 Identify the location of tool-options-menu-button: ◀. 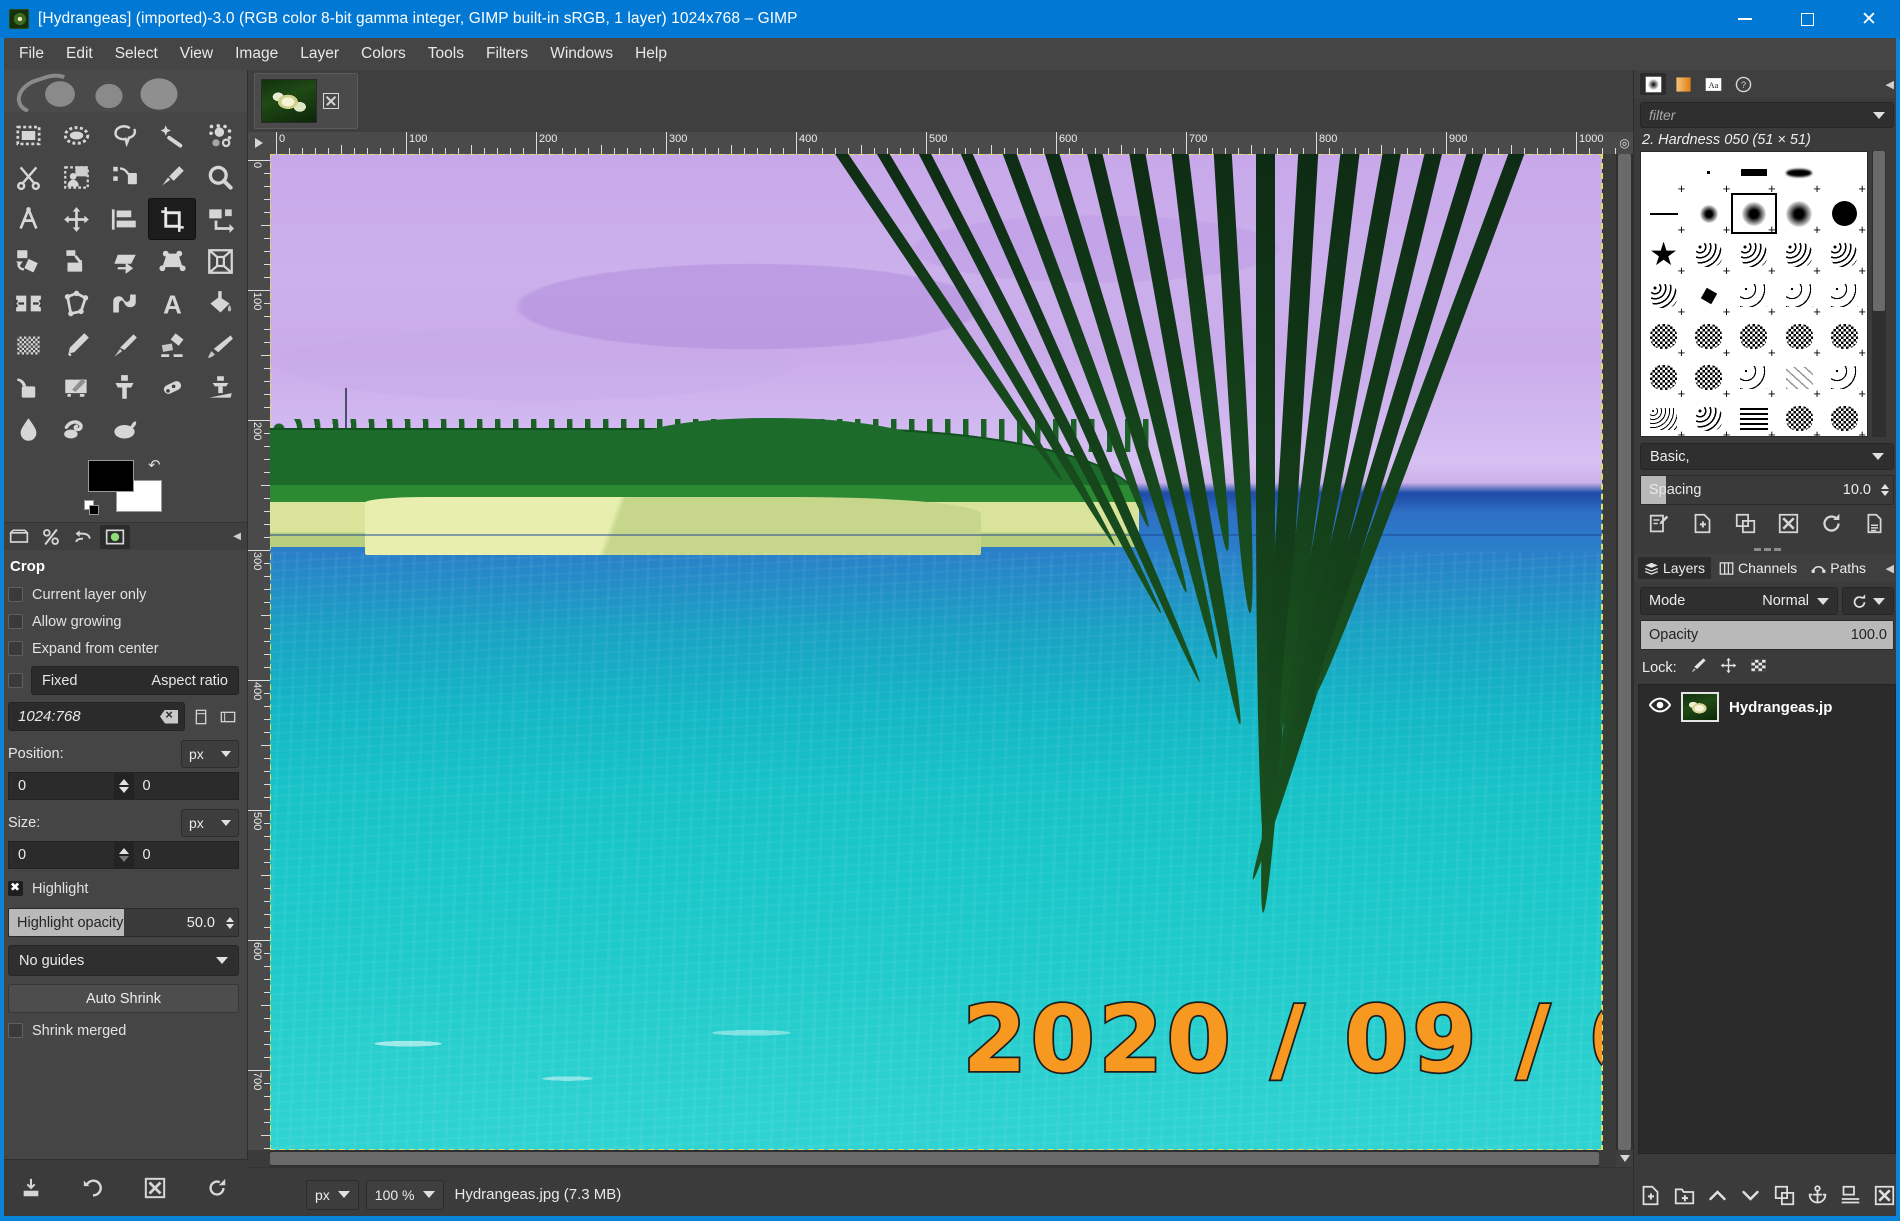
(237, 536).